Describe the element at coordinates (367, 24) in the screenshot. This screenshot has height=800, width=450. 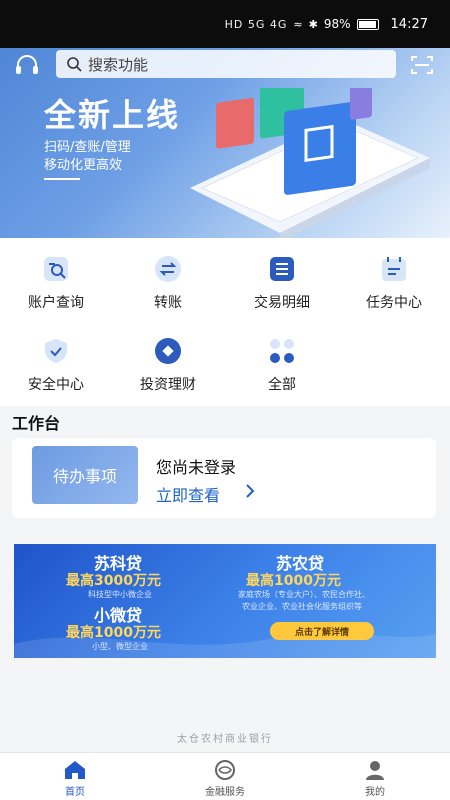
I see `battery-icon` at that location.